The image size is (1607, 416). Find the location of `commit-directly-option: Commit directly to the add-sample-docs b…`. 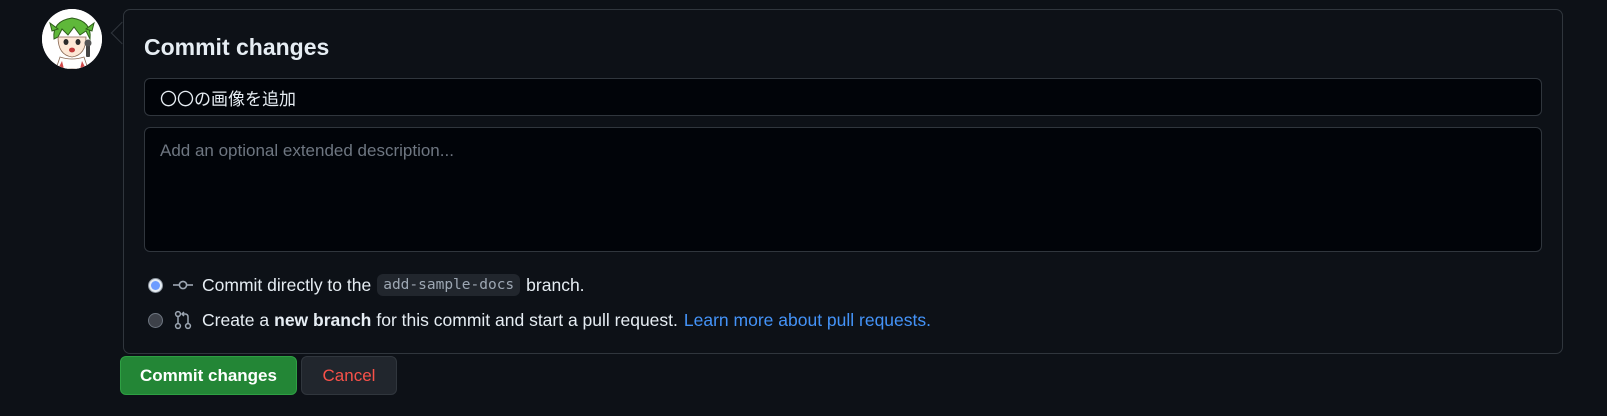

commit-directly-option: Commit directly to the add-sample-docs b… is located at coordinates (366, 285).